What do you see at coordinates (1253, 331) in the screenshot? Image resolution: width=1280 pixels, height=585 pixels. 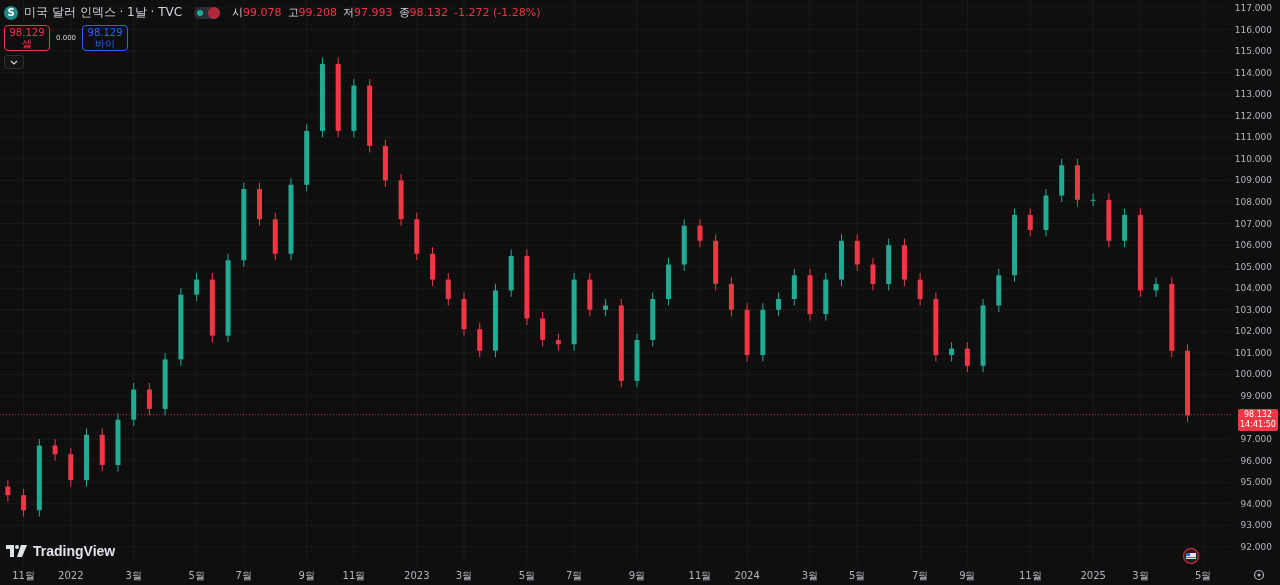 I see `price-axis-label: 102.000` at bounding box center [1253, 331].